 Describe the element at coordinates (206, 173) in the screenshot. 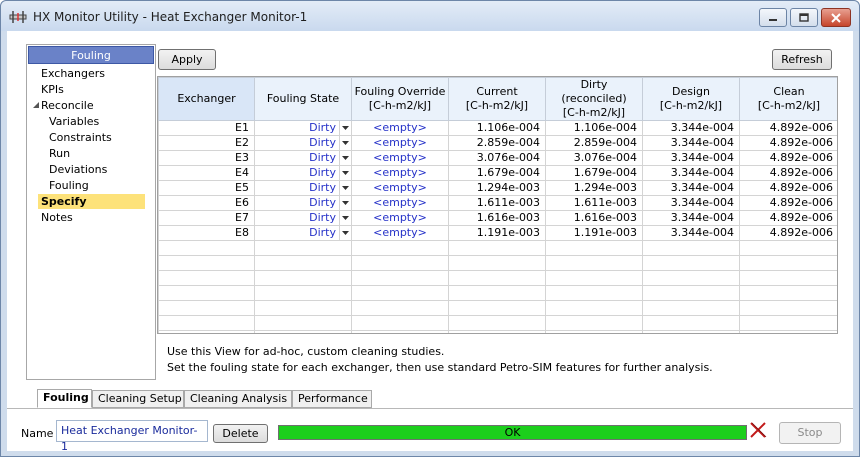

I see `cell-exchanger: E4` at that location.